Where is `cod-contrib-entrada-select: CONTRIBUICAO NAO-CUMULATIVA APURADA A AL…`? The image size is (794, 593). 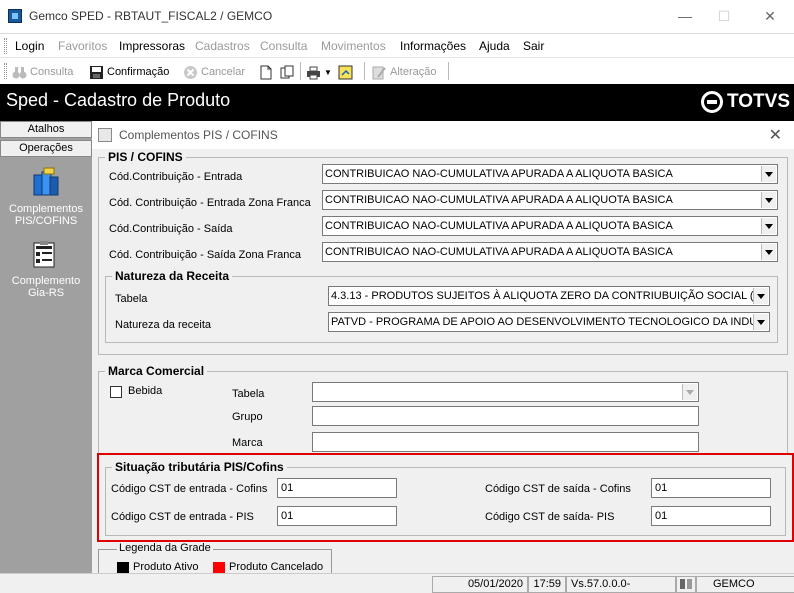 cod-contrib-entrada-select: CONTRIBUICAO NAO-CUMULATIVA APURADA A AL… is located at coordinates (550, 174).